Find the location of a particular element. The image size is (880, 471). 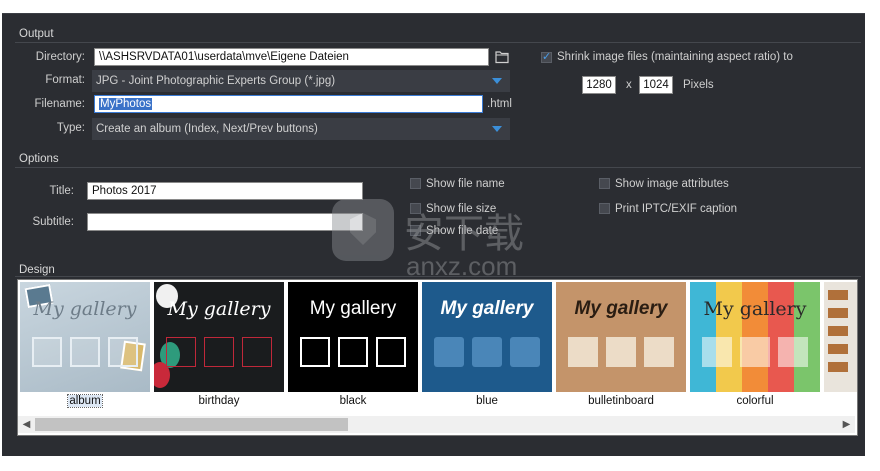

theme-label-birthday: birthday is located at coordinates (219, 401).